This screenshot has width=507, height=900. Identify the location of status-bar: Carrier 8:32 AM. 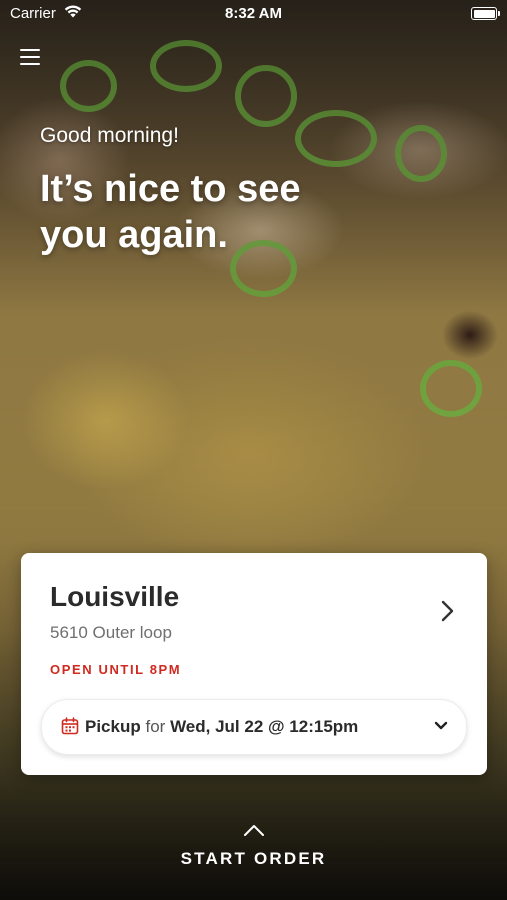
(253, 14).